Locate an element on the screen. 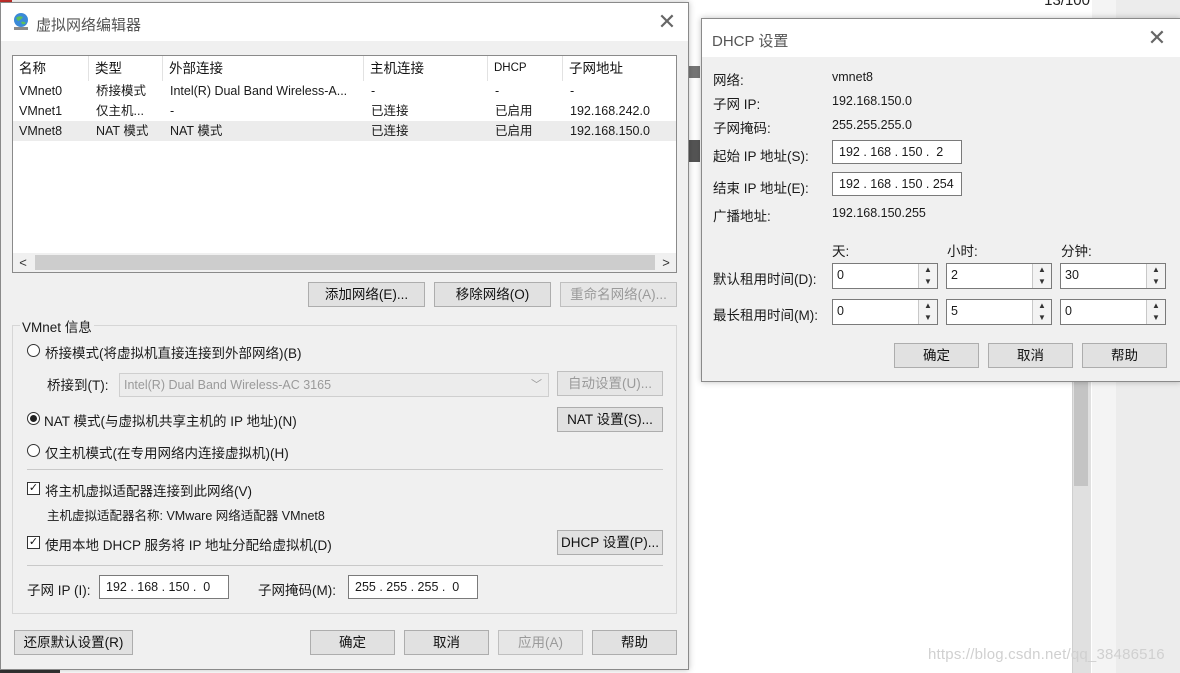  days-column-label: 天: is located at coordinates (841, 251).